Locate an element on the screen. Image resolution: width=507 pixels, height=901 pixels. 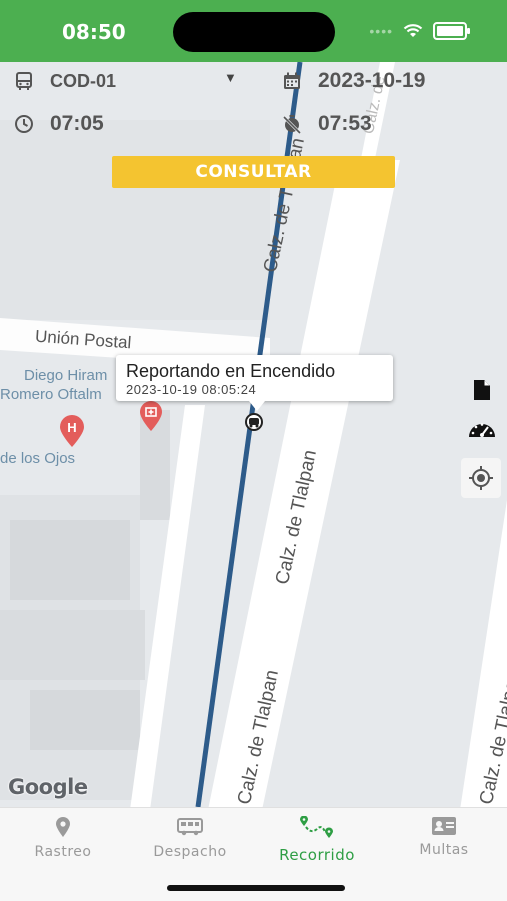
route-icon is located at coordinates (316, 827).